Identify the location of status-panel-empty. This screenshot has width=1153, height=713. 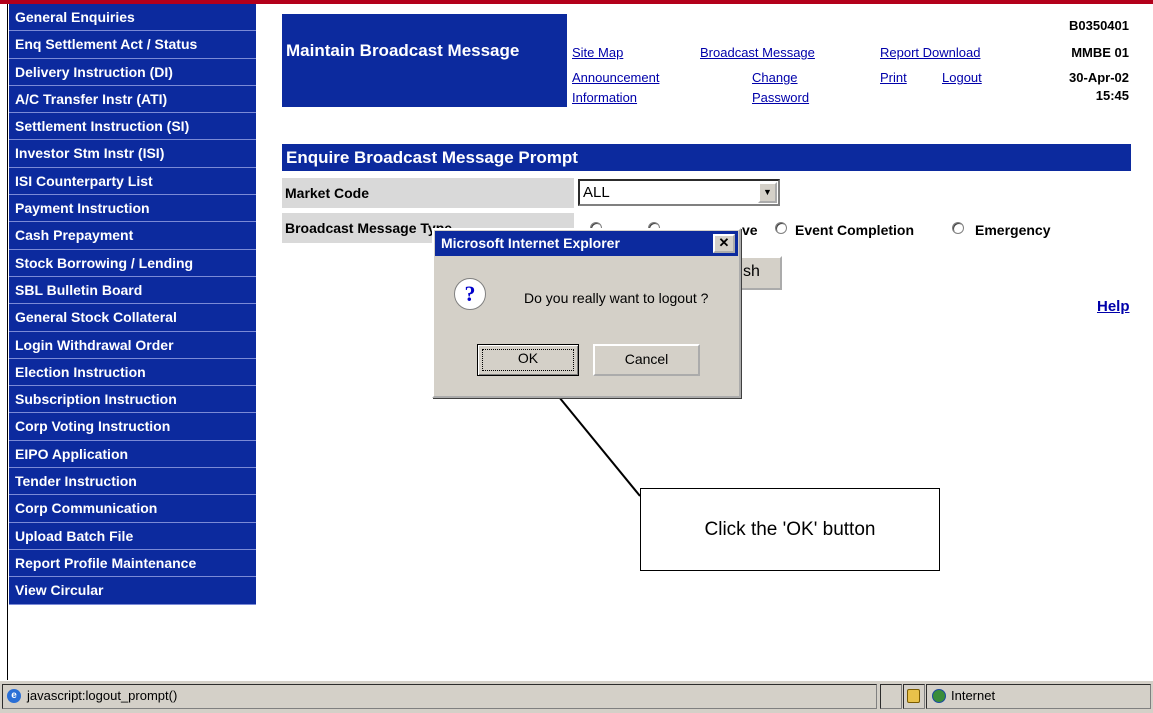
(891, 696).